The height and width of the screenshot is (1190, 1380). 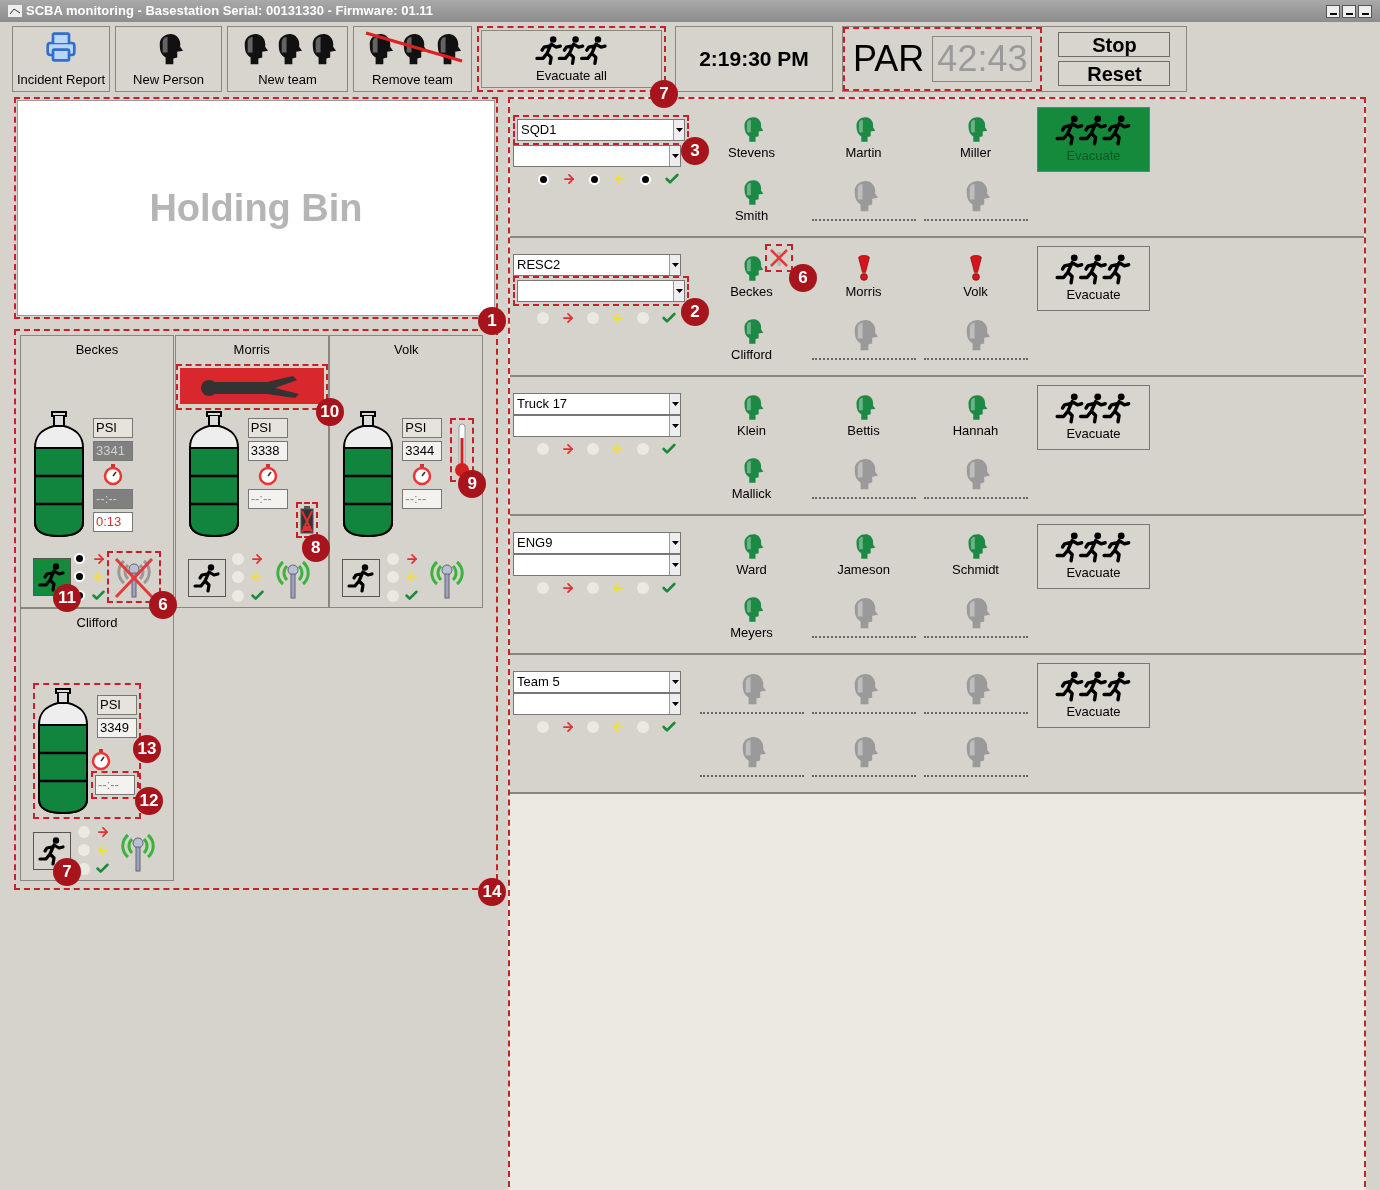 What do you see at coordinates (251, 350) in the screenshot?
I see `crew-name: Morris` at bounding box center [251, 350].